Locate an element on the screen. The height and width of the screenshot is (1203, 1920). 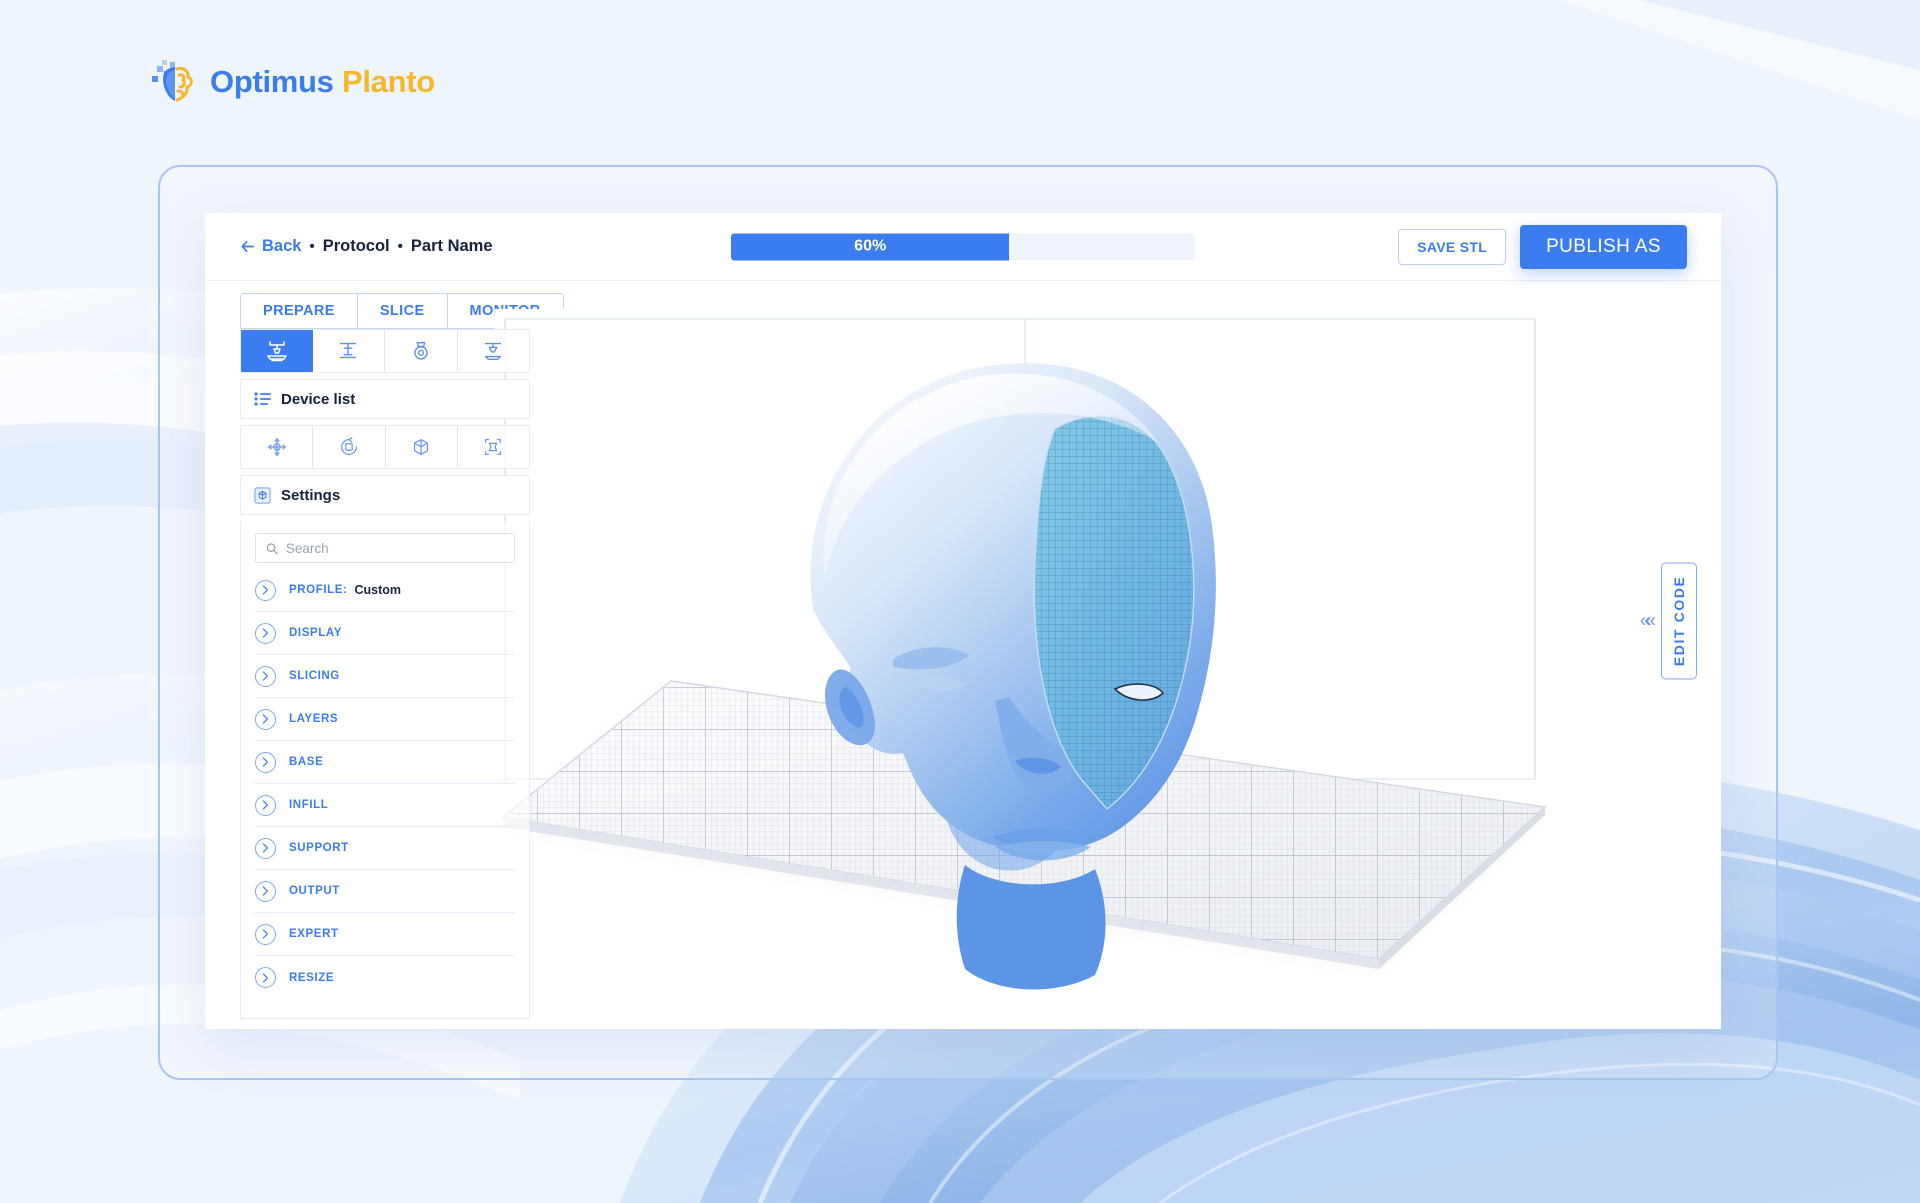
search-input is located at coordinates (394, 548).